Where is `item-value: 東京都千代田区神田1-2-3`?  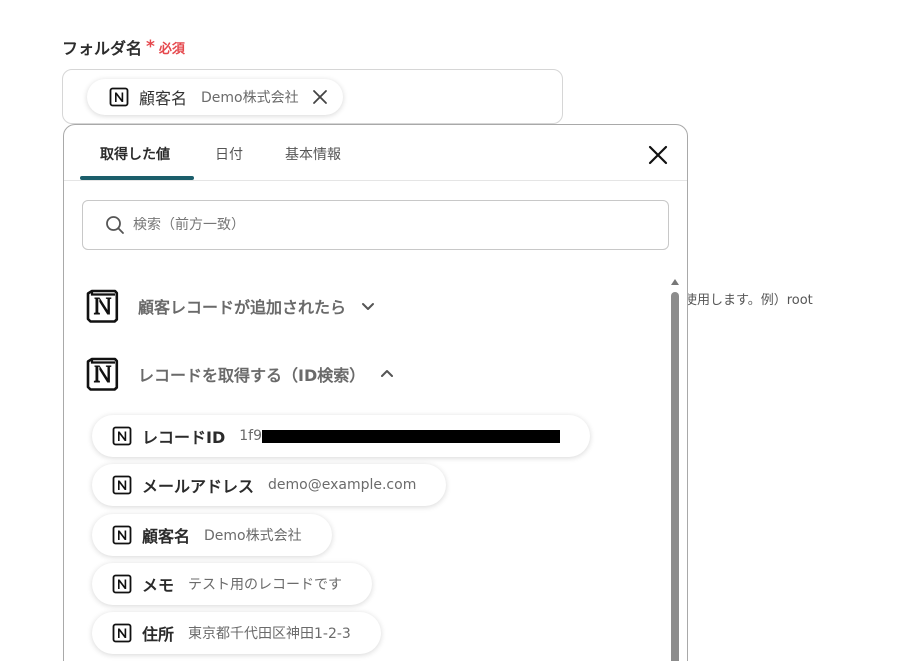
item-value: 東京都千代田区神田1-2-3 is located at coordinates (269, 634).